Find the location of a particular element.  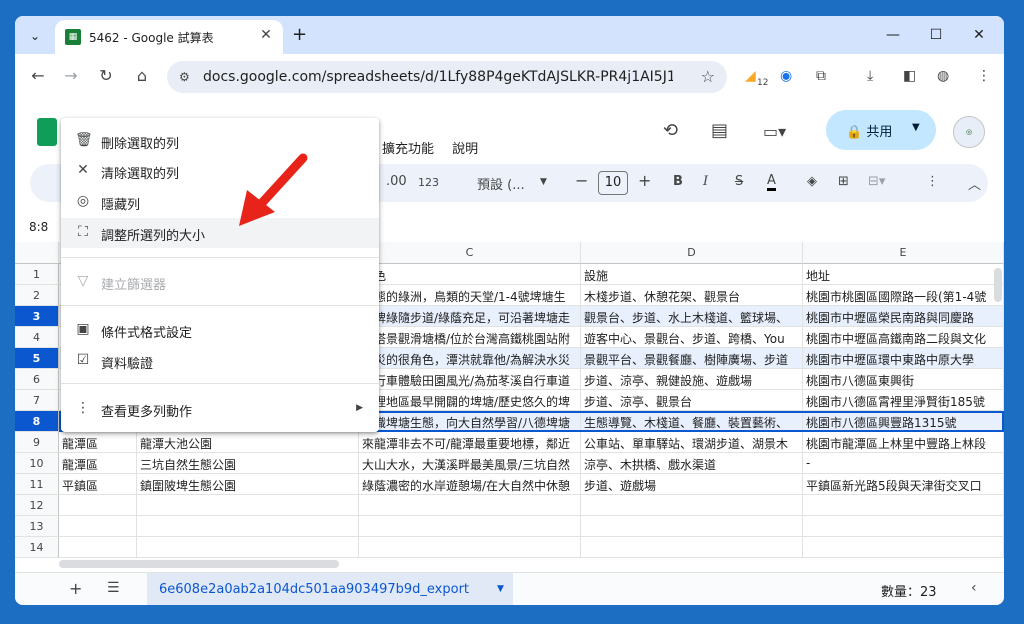

table-cell-c: 來龍潭非去不可/龍潭最重要地標，鄰近 is located at coordinates (470, 442).